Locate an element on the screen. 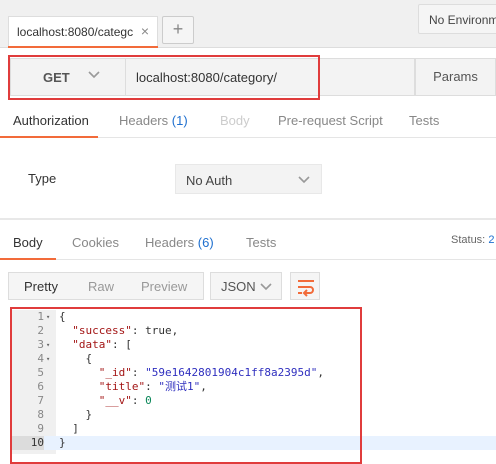 The image size is (496, 464). url-highlight-box is located at coordinates (164, 77).